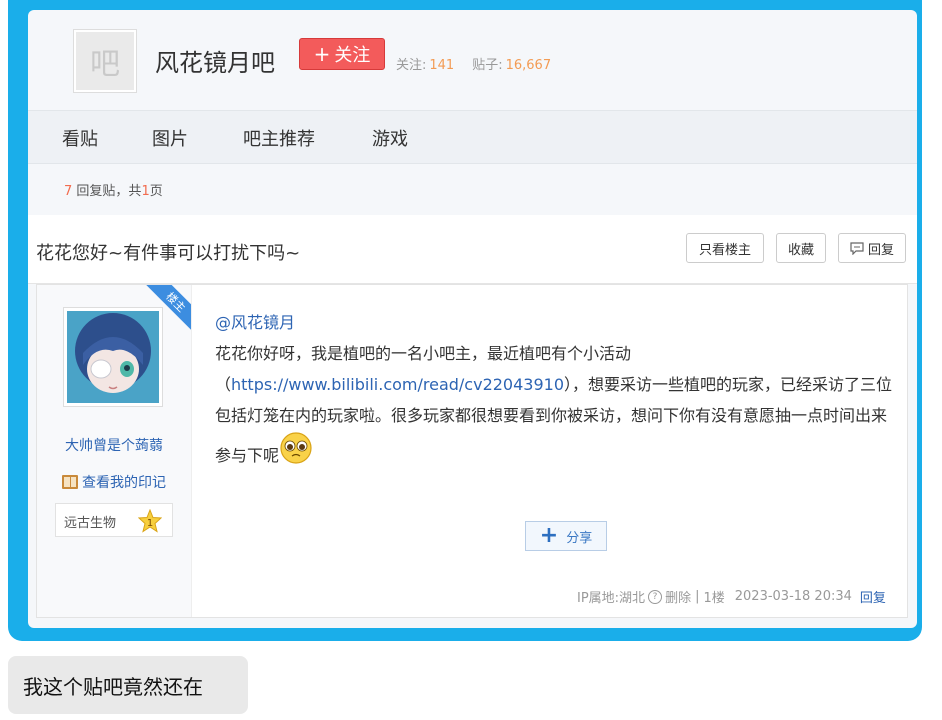 Image resolution: width=942 pixels, height=720 pixels. I want to click on reply-text-mid: 回复贴，共, so click(109, 191).